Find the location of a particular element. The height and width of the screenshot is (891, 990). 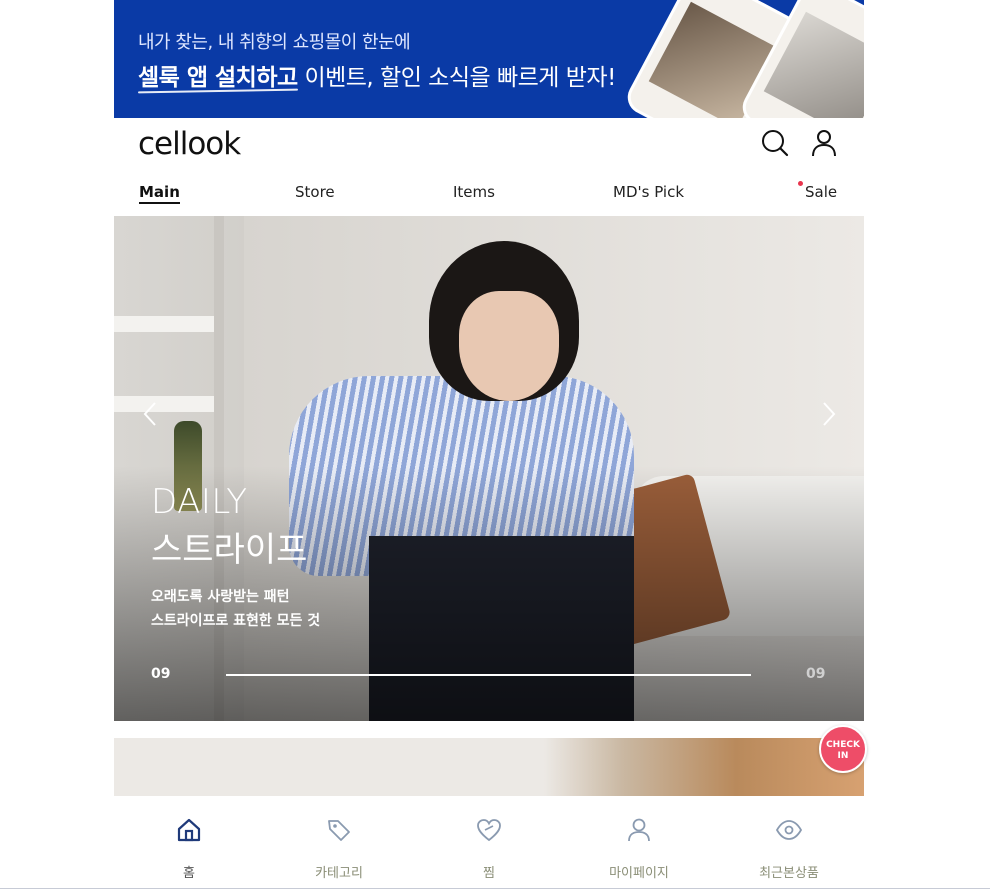

check-in-label-line2: IN is located at coordinates (843, 756).